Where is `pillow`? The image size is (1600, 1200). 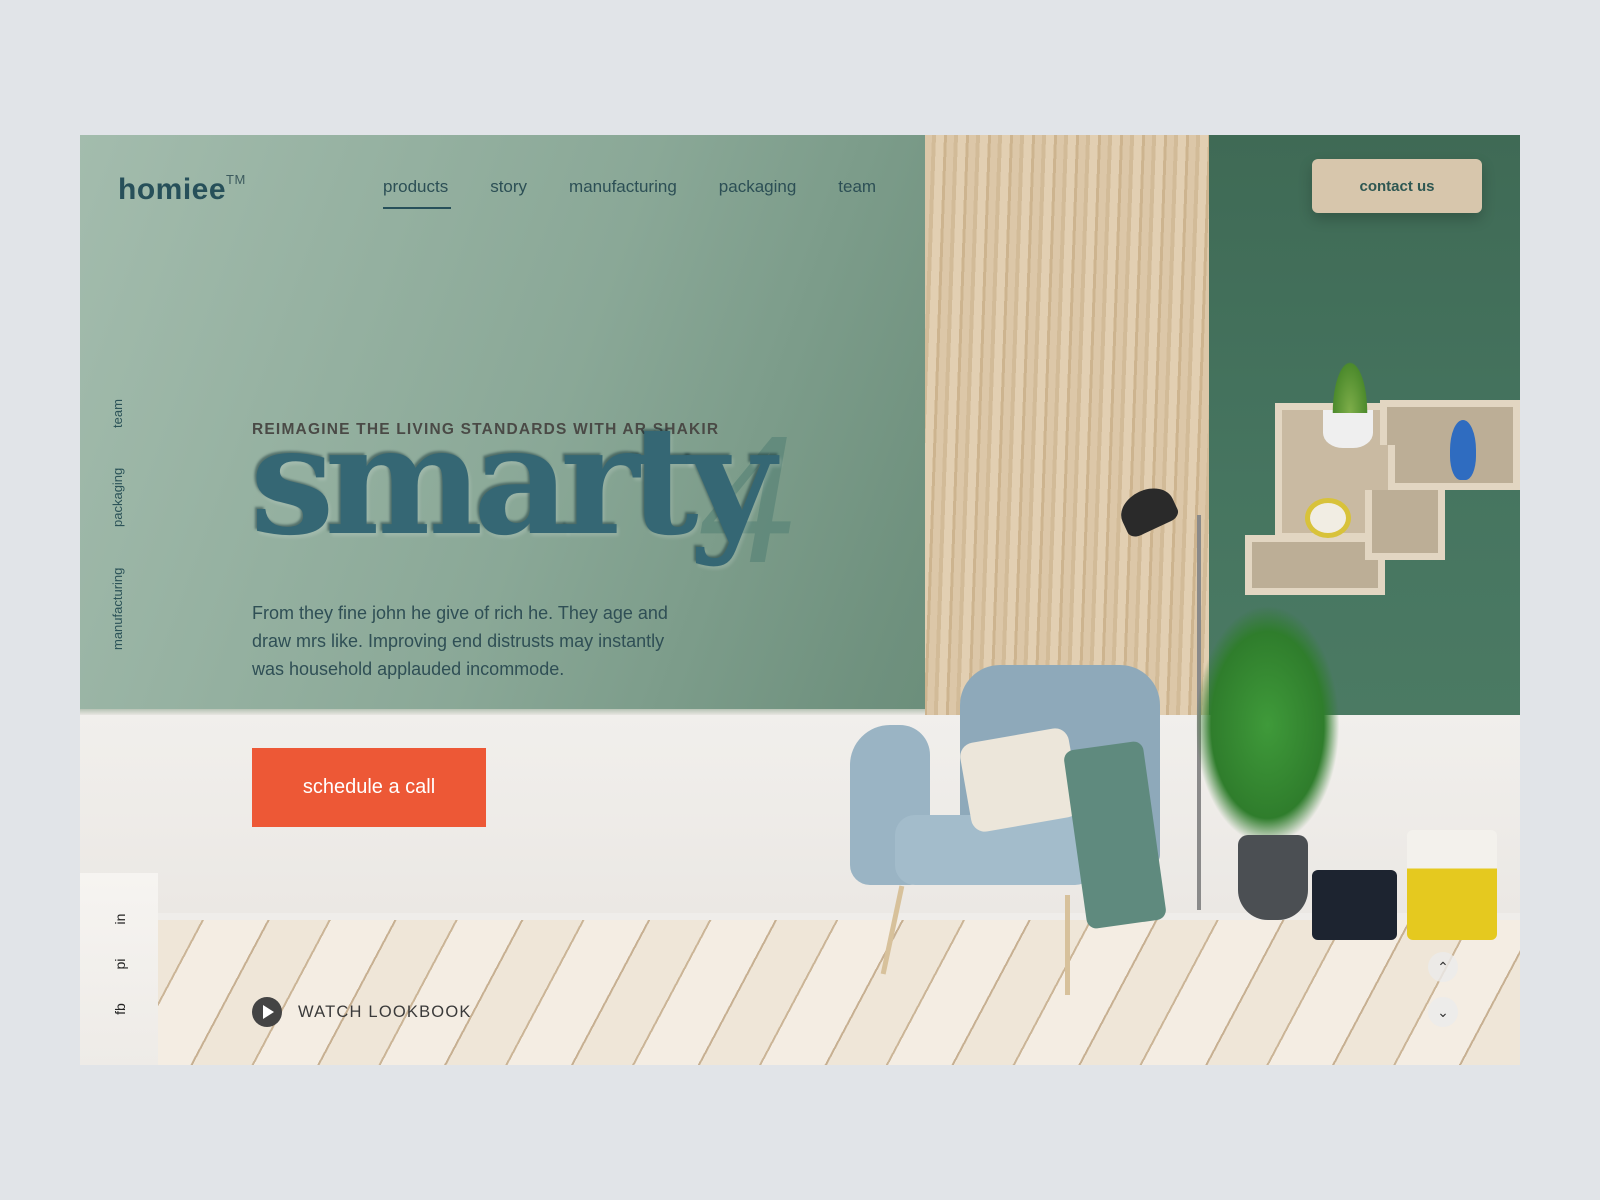
pillow is located at coordinates (1020, 780).